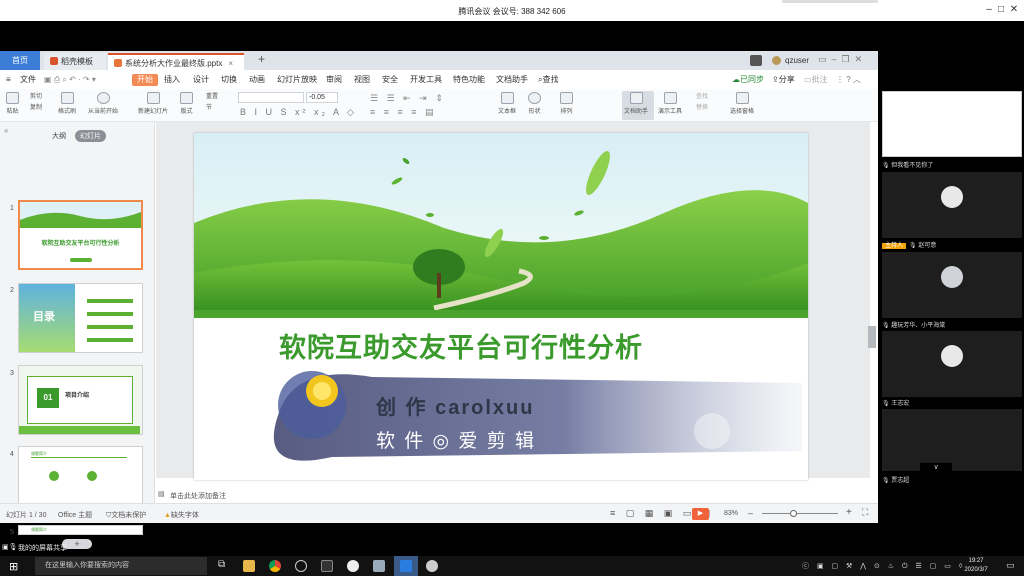  What do you see at coordinates (80, 318) in the screenshot?
I see `slide-thumbnail-2: 目录` at bounding box center [80, 318].